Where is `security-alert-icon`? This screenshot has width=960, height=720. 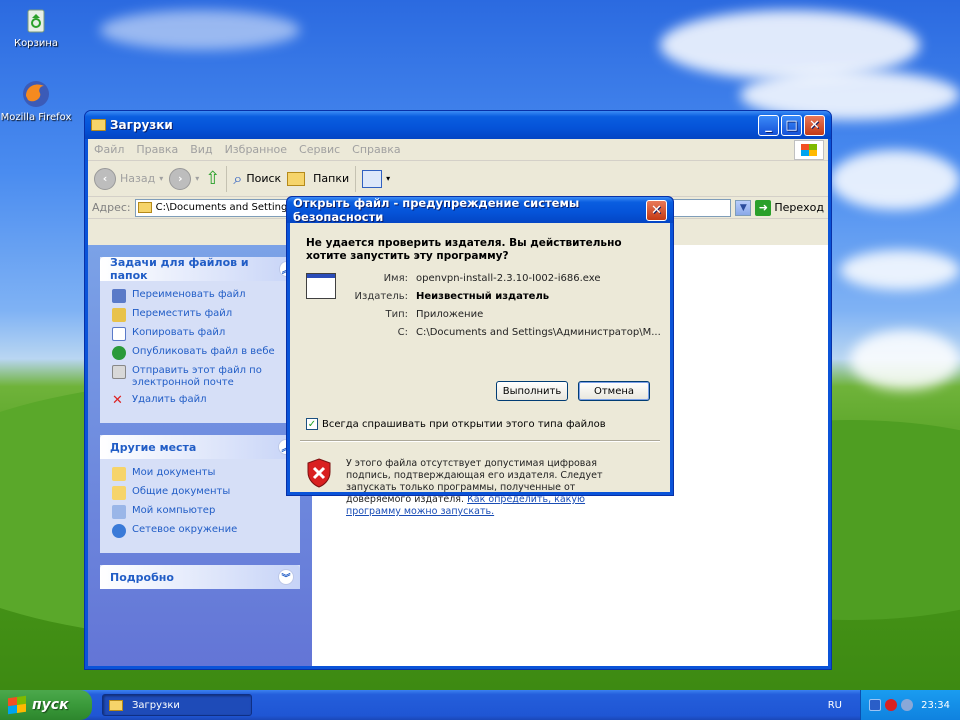
security-alert-icon is located at coordinates (891, 705).